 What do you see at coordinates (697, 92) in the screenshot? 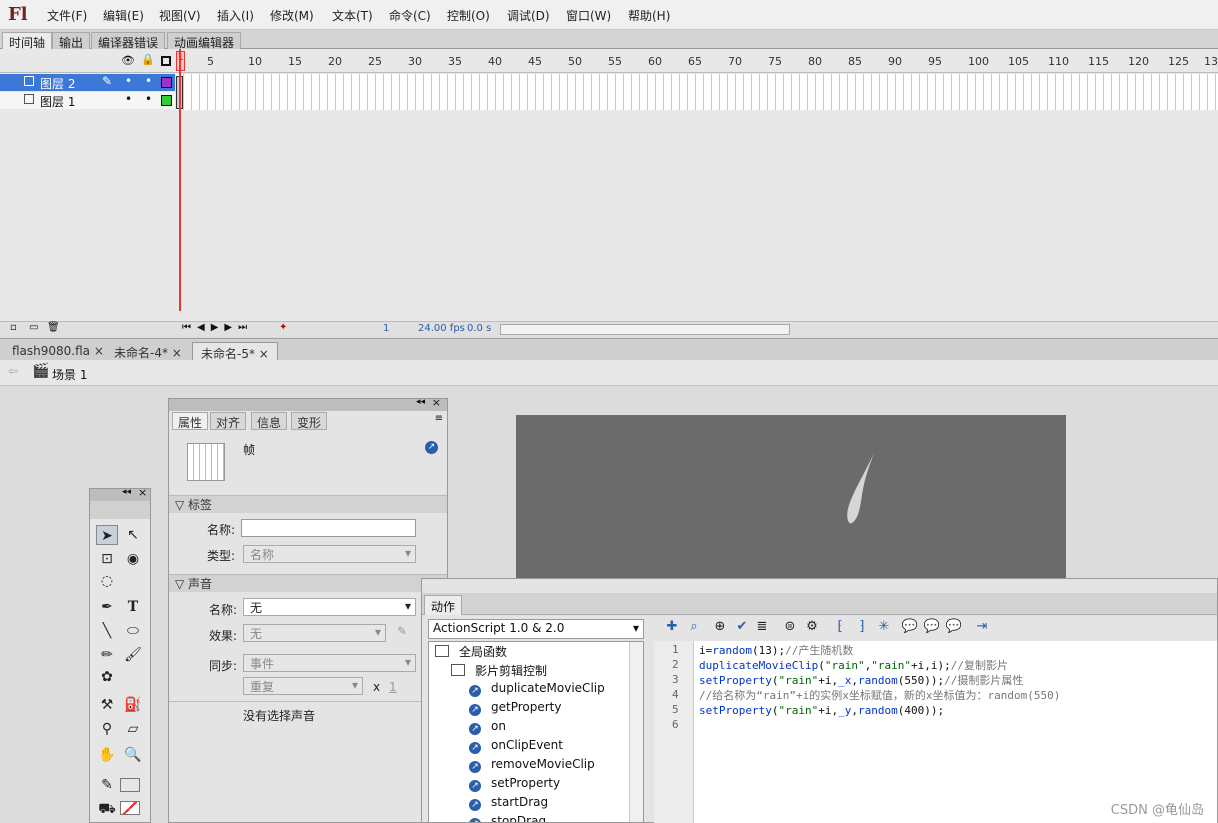
I see `frame-grid` at bounding box center [697, 92].